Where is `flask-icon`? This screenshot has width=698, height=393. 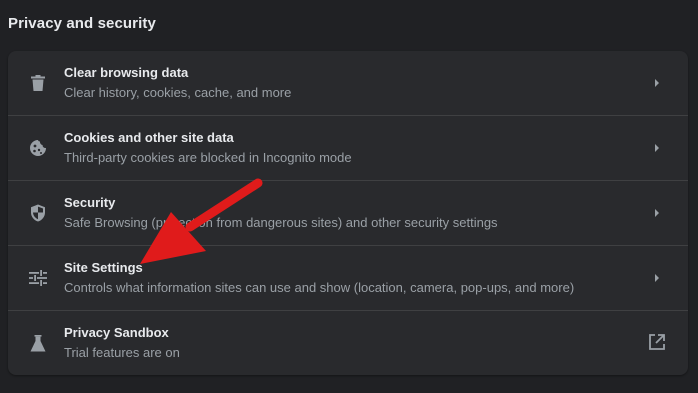 flask-icon is located at coordinates (38, 343).